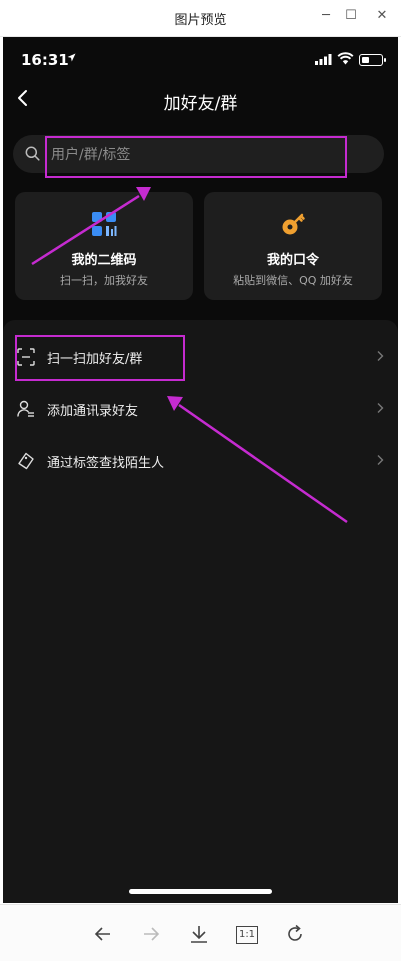  What do you see at coordinates (151, 934) in the screenshot?
I see `forward-arrow-icon` at bounding box center [151, 934].